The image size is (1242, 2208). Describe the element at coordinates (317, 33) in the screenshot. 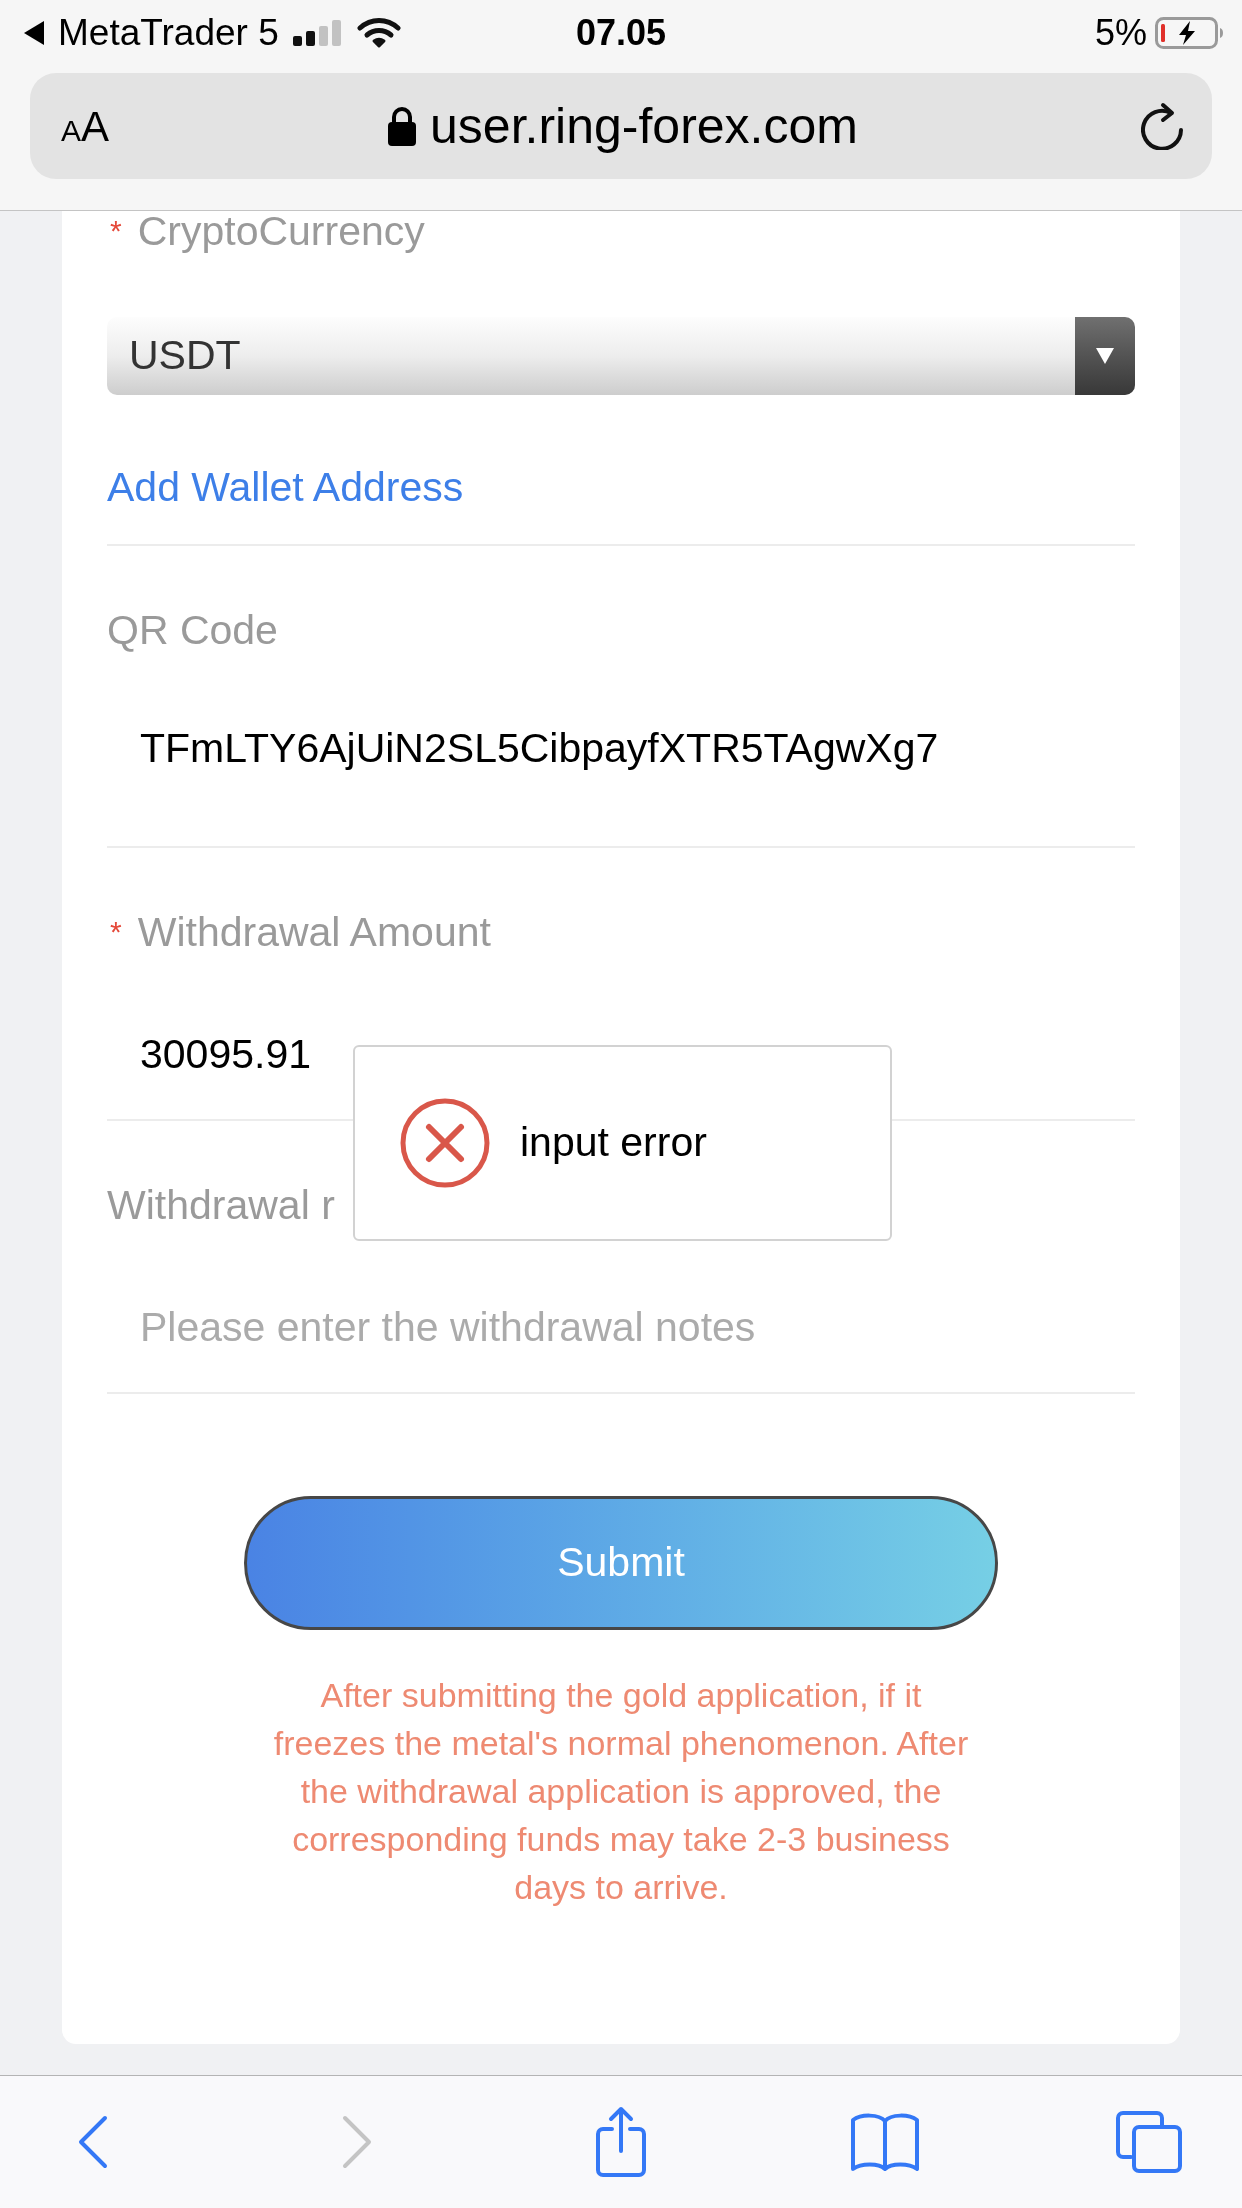

I see `signal-icon` at that location.